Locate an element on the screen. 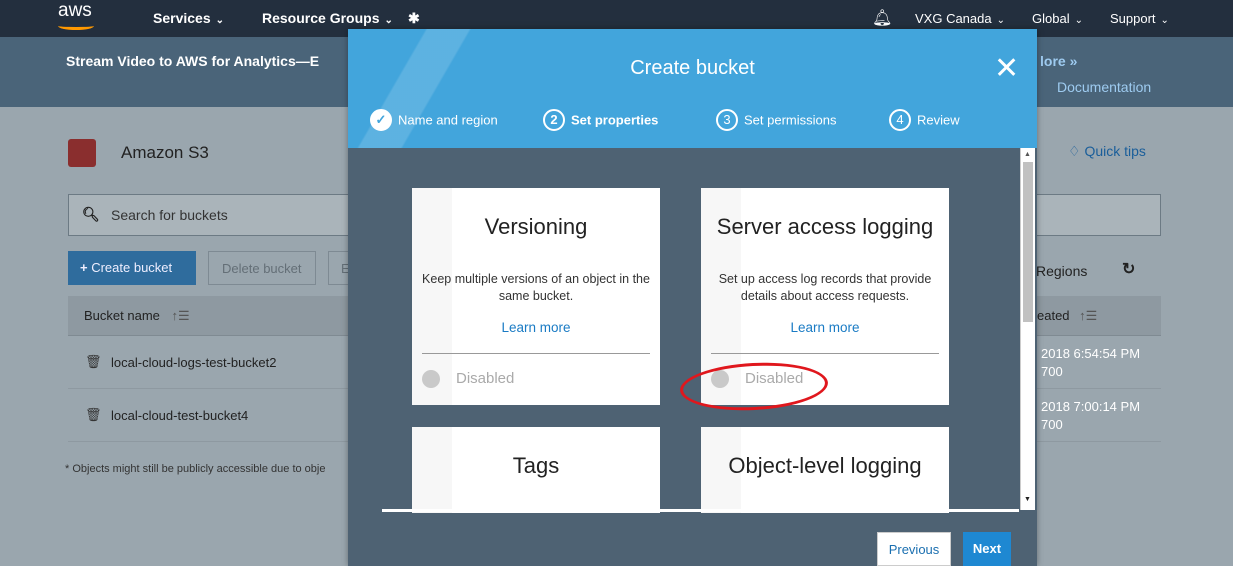 The image size is (1233, 566). close-icon: ✕ is located at coordinates (1006, 69).